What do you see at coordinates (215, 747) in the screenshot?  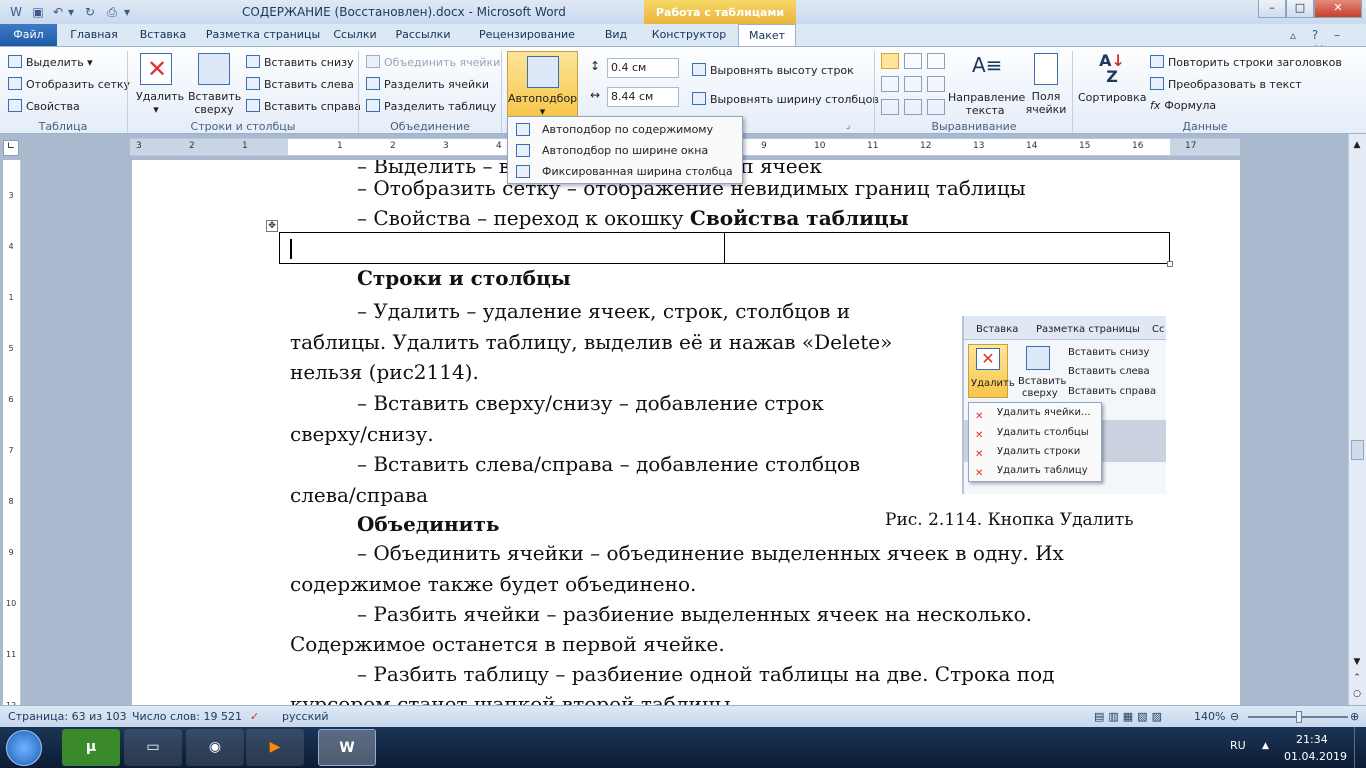 I see `chrome-icon: ◉` at bounding box center [215, 747].